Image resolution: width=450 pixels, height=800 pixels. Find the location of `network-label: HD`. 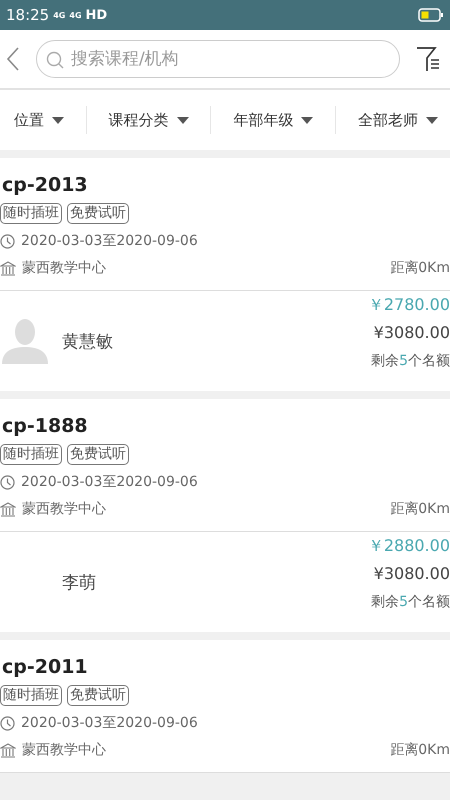

network-label: HD is located at coordinates (97, 15).